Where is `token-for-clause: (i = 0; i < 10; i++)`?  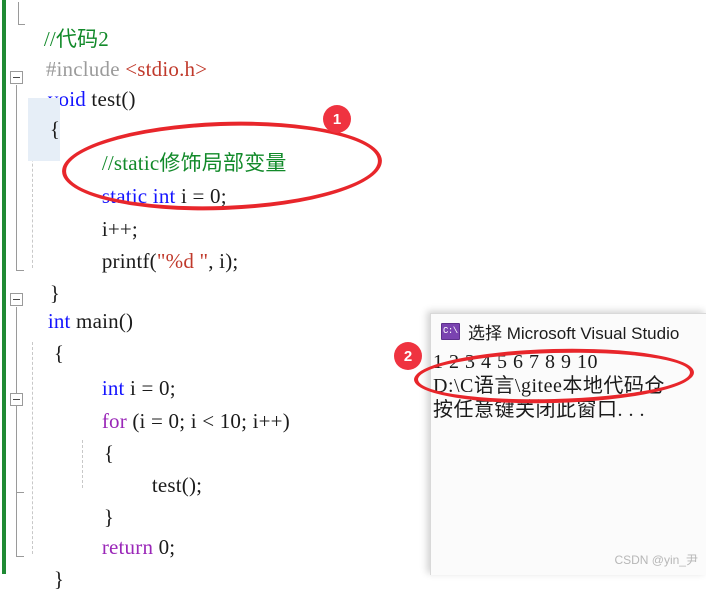
token-for-clause: (i = 0; i < 10; i++) is located at coordinates (208, 421).